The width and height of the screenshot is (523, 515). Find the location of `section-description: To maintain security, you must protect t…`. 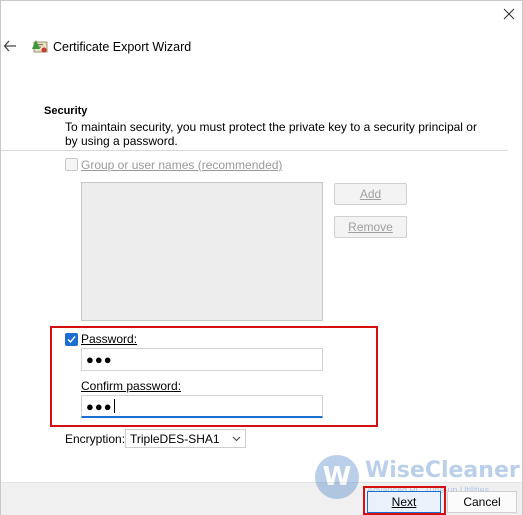

section-description: To maintain security, you must protect t… is located at coordinates (271, 134).